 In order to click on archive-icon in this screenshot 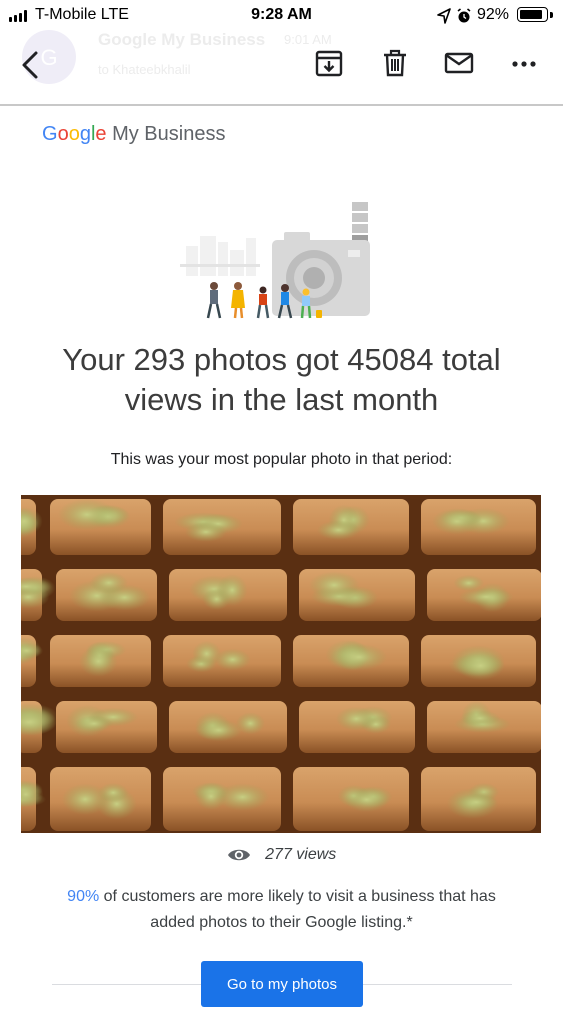, I will do `click(329, 63)`.